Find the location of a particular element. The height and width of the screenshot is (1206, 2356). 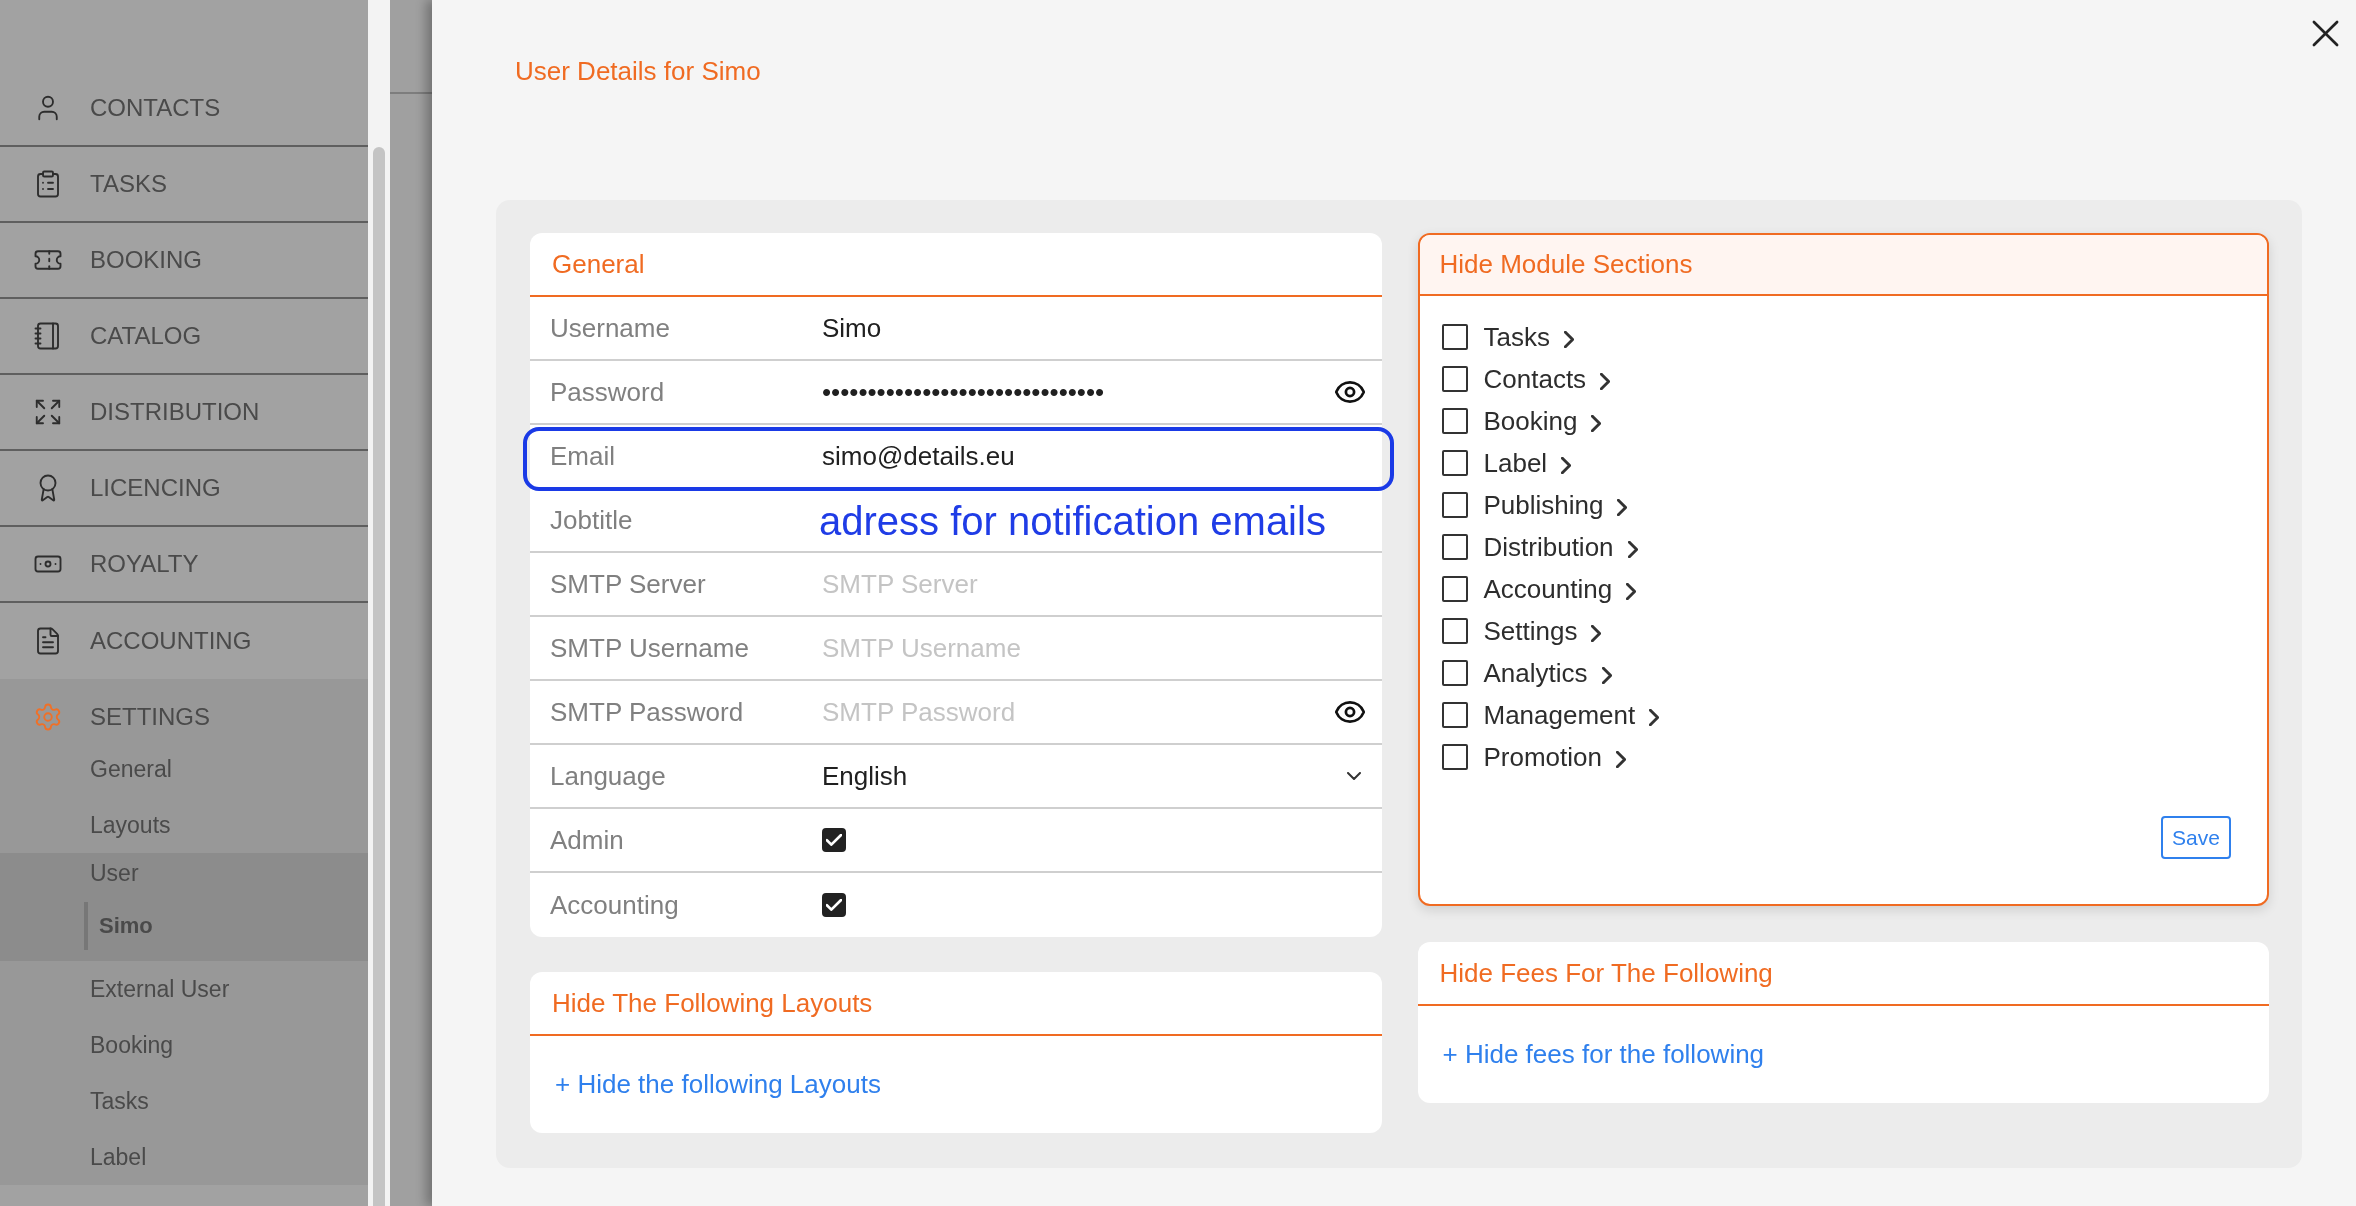

field-label: Username is located at coordinates (610, 328).